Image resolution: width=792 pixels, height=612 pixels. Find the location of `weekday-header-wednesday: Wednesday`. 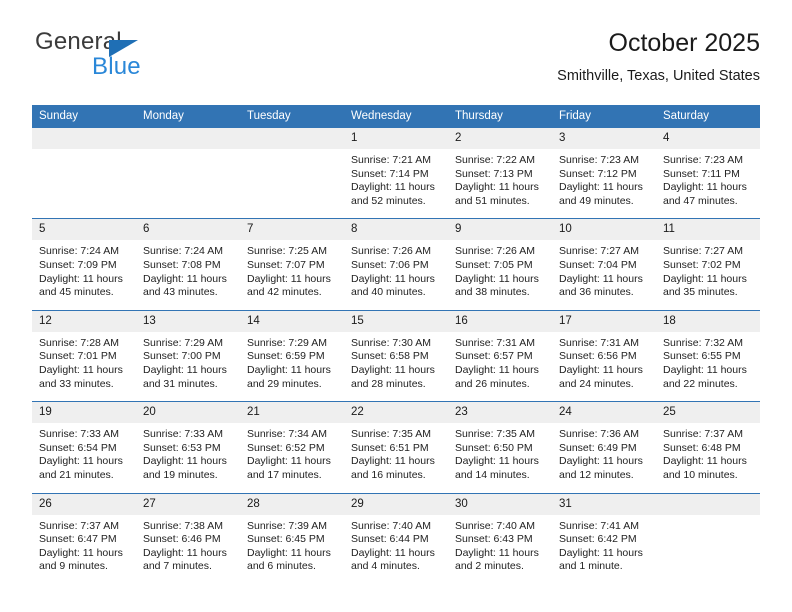

weekday-header-wednesday: Wednesday is located at coordinates (396, 116).